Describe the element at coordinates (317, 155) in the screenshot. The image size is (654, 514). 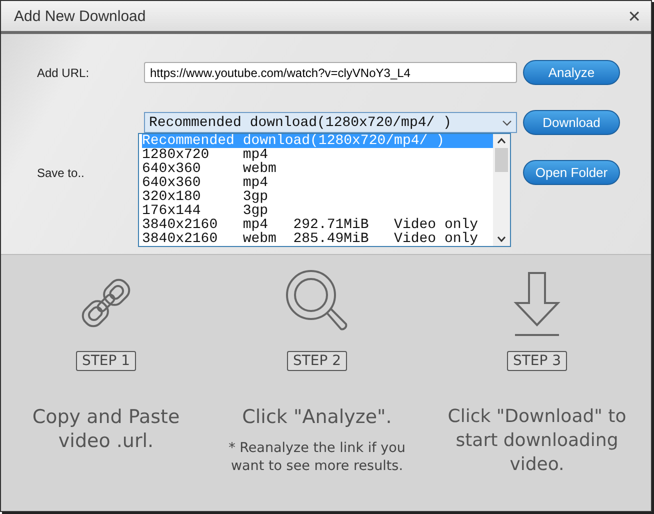
I see `format-option: 1280x720 mp4` at that location.